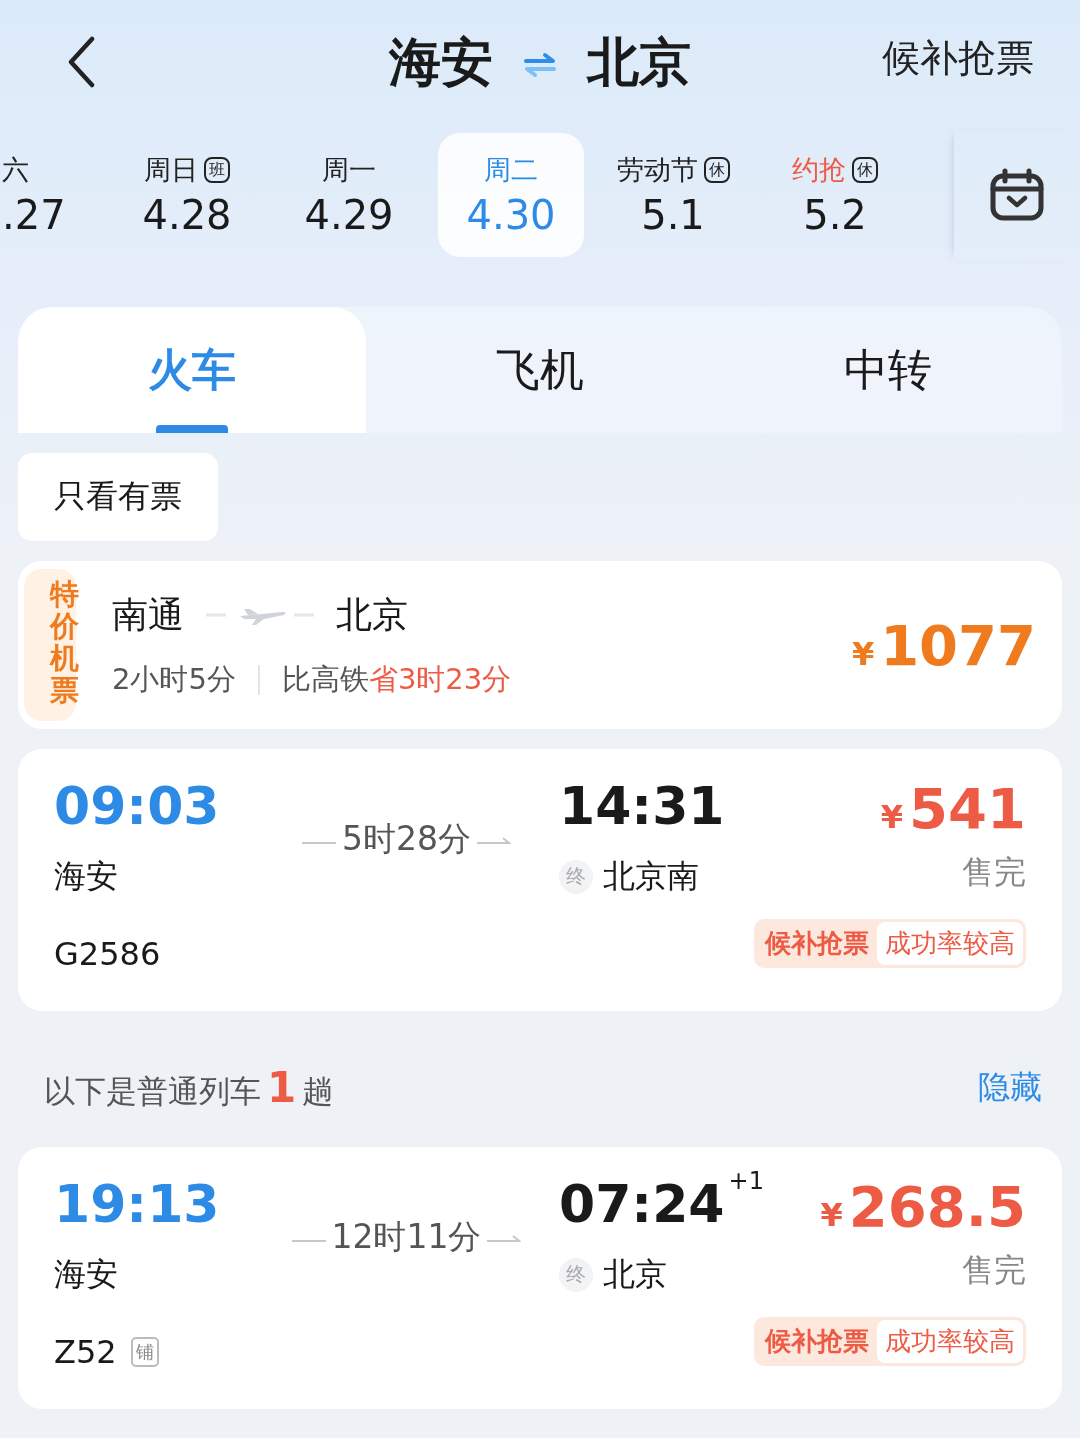 The height and width of the screenshot is (1438, 1080). Describe the element at coordinates (440, 679) in the screenshot. I see `time-saving: 省3时23分` at that location.